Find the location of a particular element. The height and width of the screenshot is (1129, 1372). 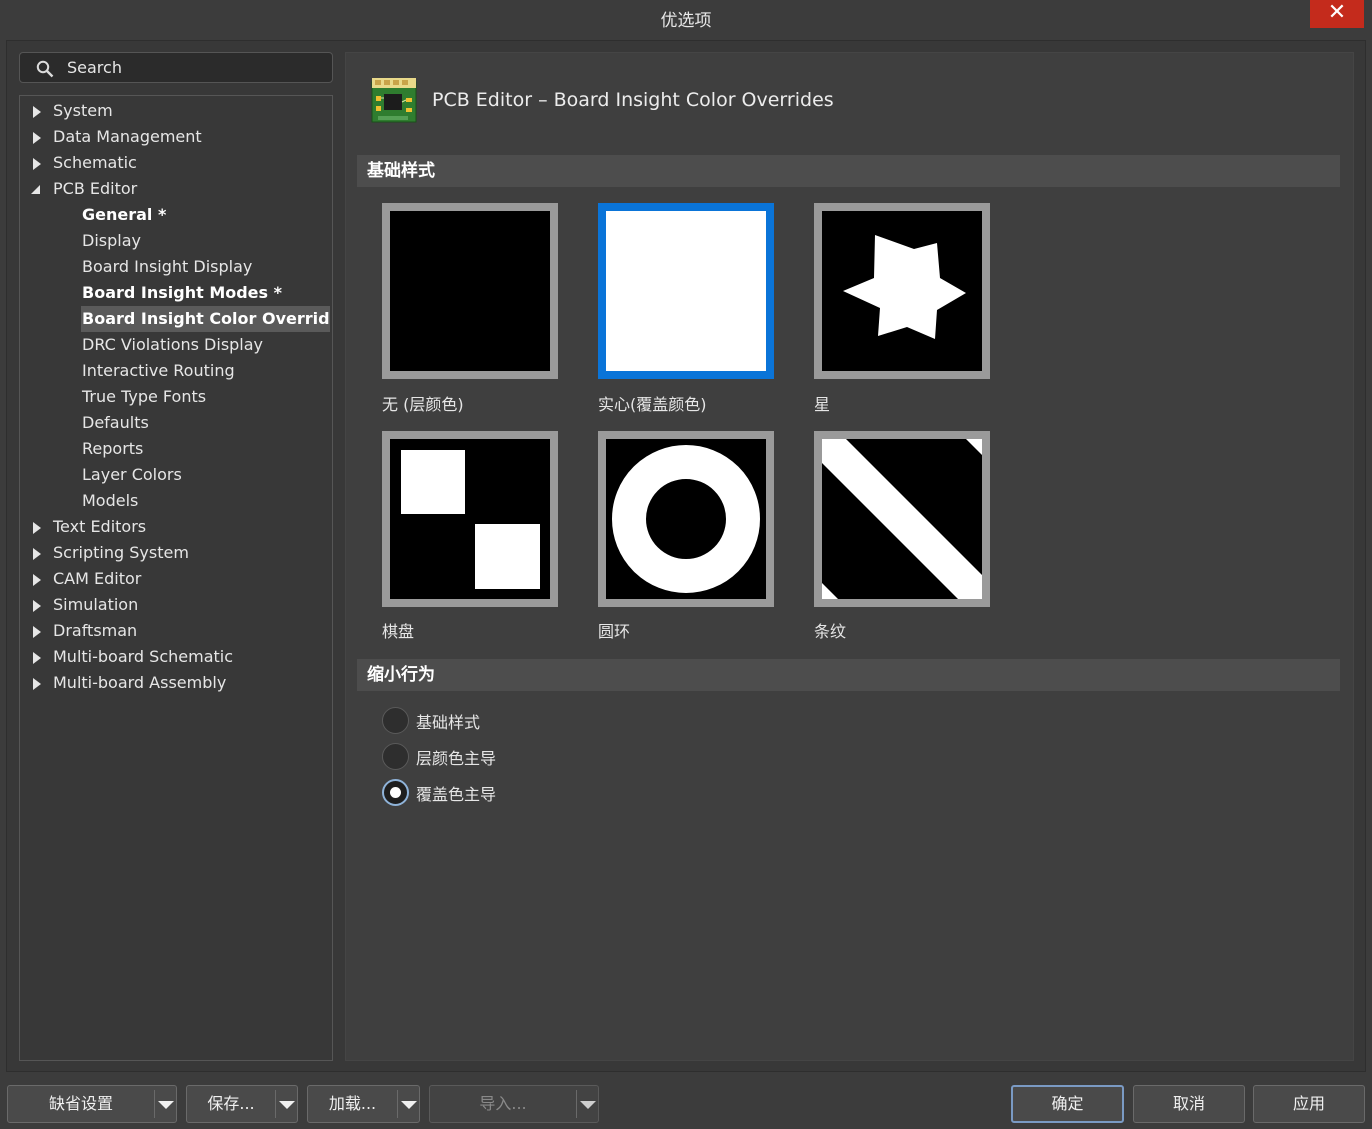

radio-dot is located at coordinates (395, 792).